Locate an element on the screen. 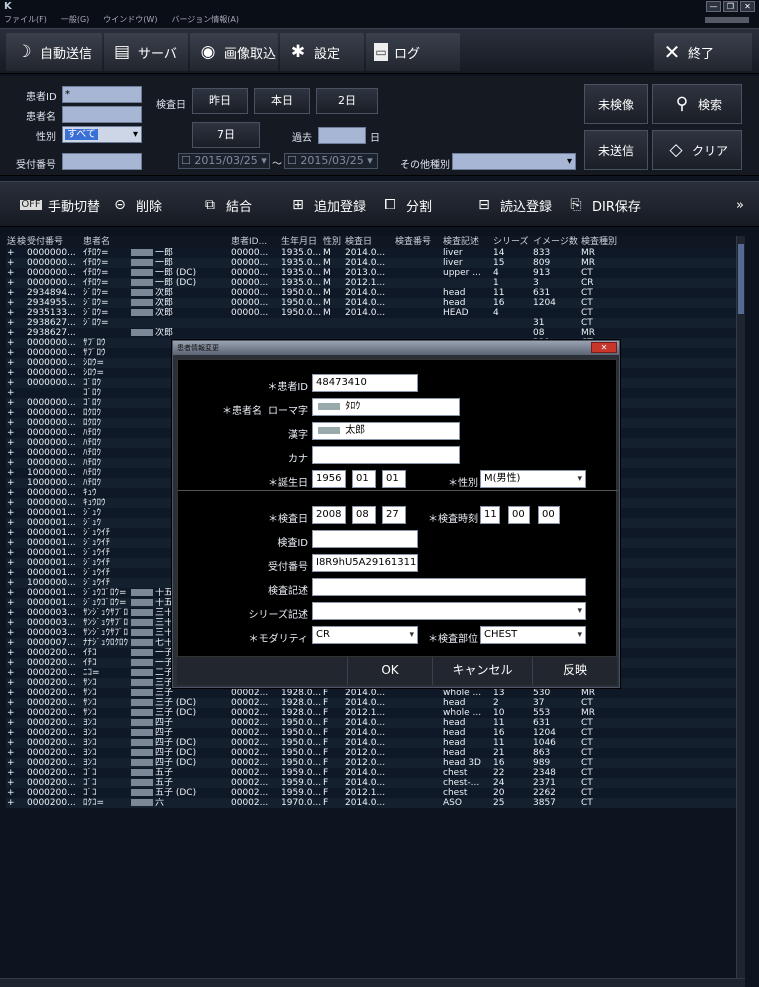 The image size is (759, 987). dlg-modality-select: CR is located at coordinates (365, 635).